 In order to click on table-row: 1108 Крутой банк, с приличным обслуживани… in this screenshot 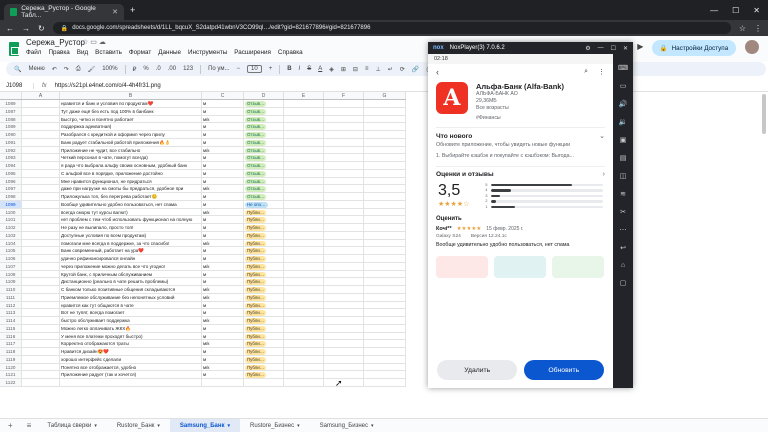, I will do `click(203, 274)`.